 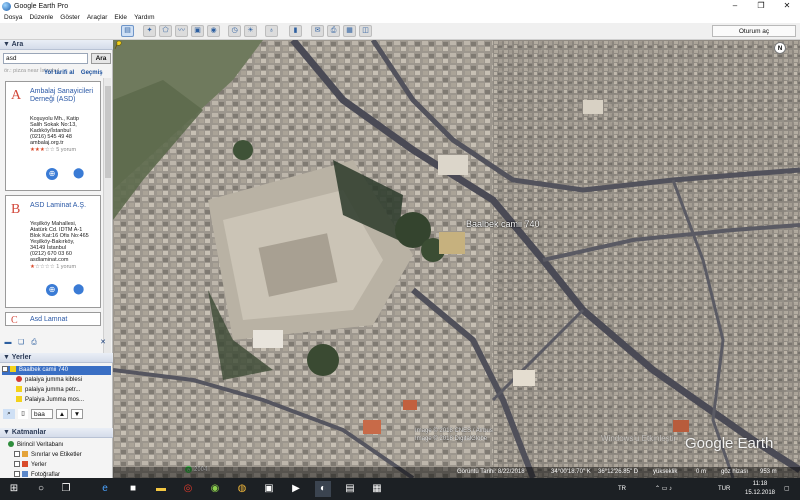 I want to click on add-placemark-icon: ✦, so click(x=149, y=31).